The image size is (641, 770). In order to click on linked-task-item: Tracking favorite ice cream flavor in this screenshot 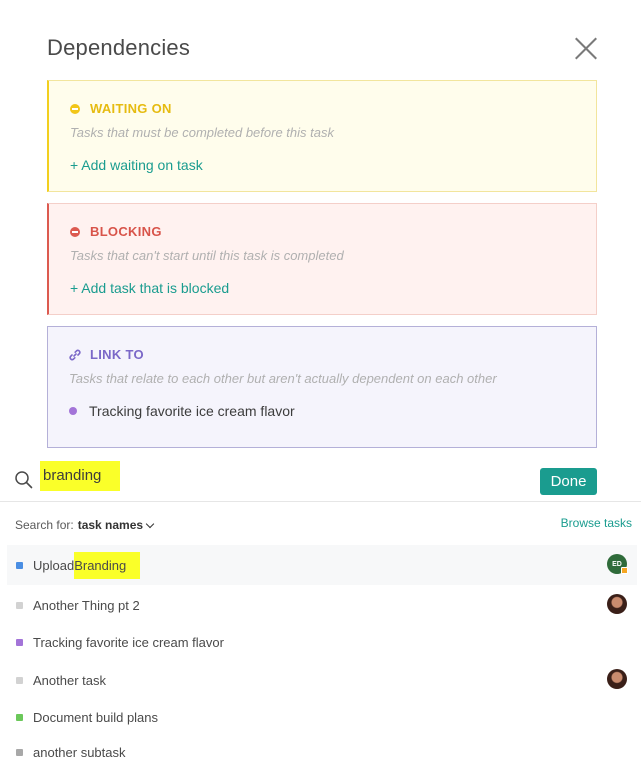, I will do `click(322, 411)`.